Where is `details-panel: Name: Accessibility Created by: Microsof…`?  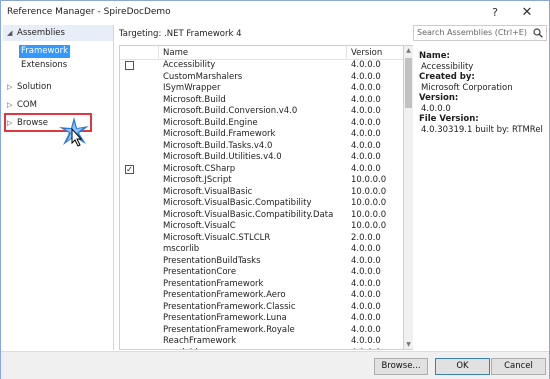
details-panel: Name: Accessibility Created by: Microsof… is located at coordinates (483, 93).